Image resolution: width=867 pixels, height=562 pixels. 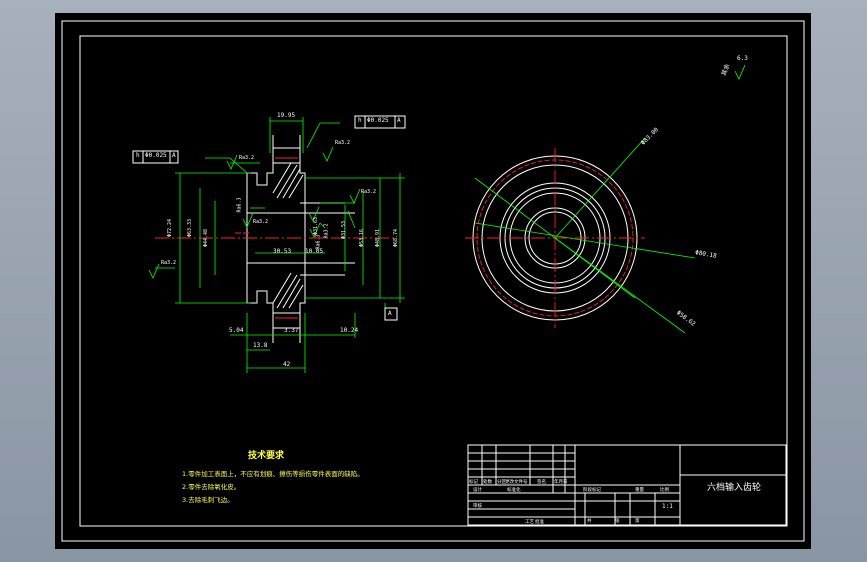 What do you see at coordinates (138, 155) in the screenshot?
I see `tol-left-h: h` at bounding box center [138, 155].